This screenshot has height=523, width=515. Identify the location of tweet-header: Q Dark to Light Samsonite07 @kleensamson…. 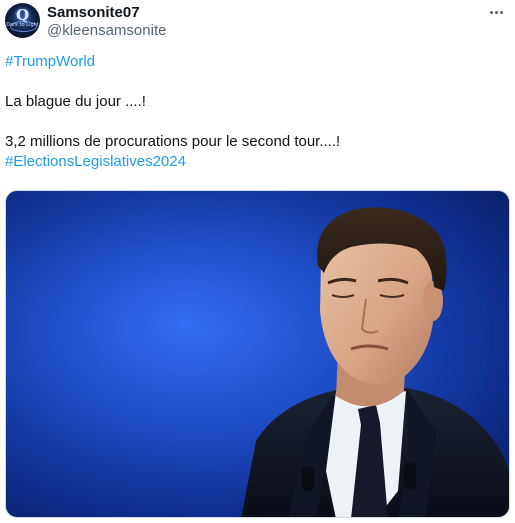
(256, 21).